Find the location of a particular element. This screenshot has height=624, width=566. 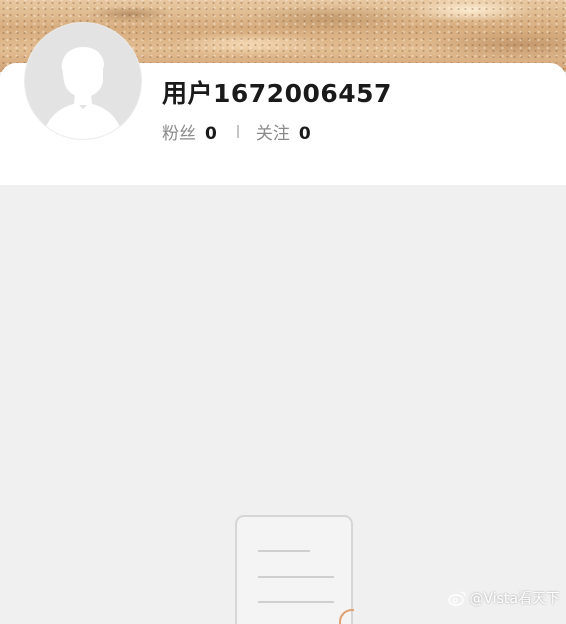

stats-divider is located at coordinates (237, 131).